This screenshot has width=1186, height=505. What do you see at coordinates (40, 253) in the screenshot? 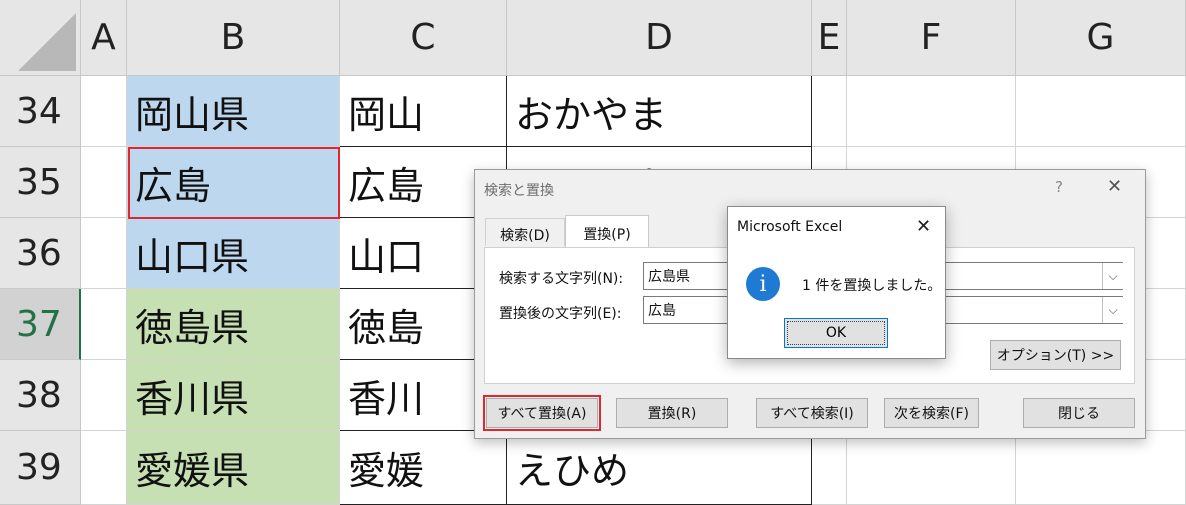
I see `row-header-36: 36` at bounding box center [40, 253].